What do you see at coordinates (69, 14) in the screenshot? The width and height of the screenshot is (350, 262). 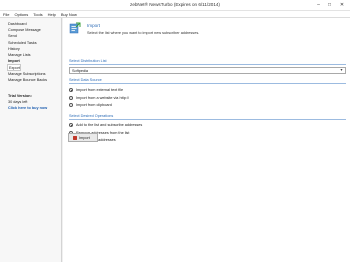 I see `menu-buy-now: Buy Now` at bounding box center [69, 14].